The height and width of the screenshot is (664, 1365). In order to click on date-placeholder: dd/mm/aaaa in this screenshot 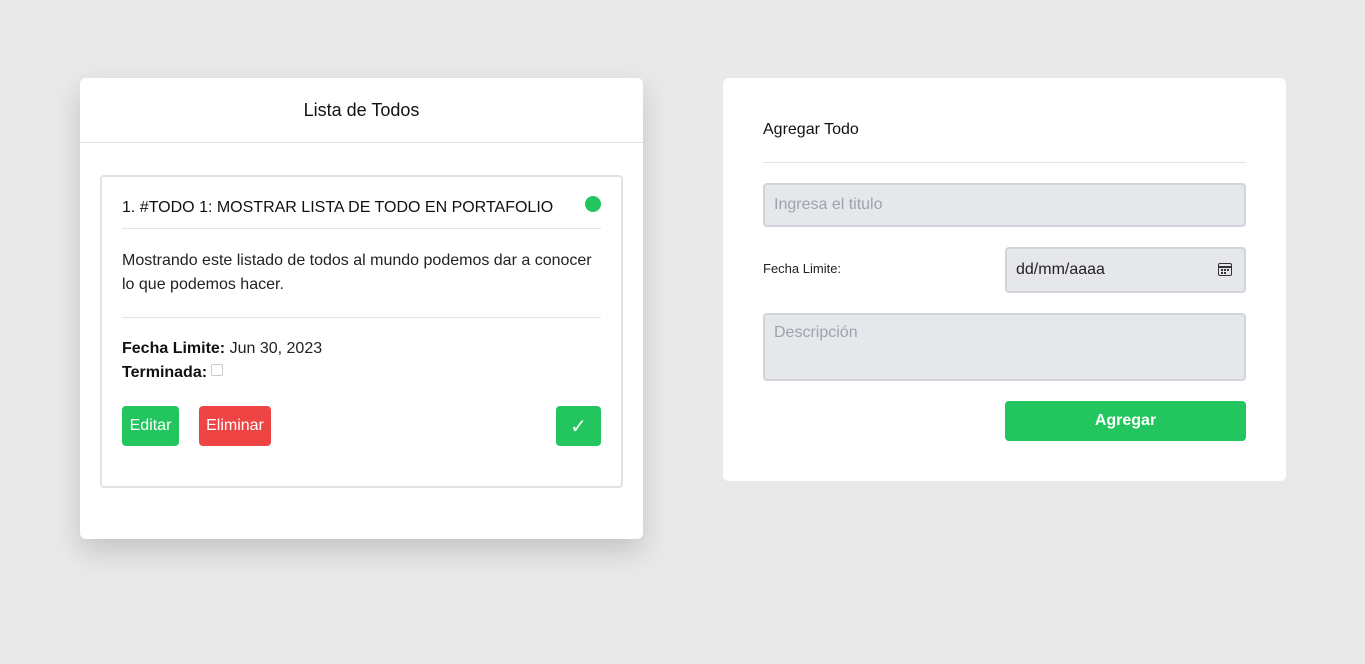, I will do `click(1060, 269)`.